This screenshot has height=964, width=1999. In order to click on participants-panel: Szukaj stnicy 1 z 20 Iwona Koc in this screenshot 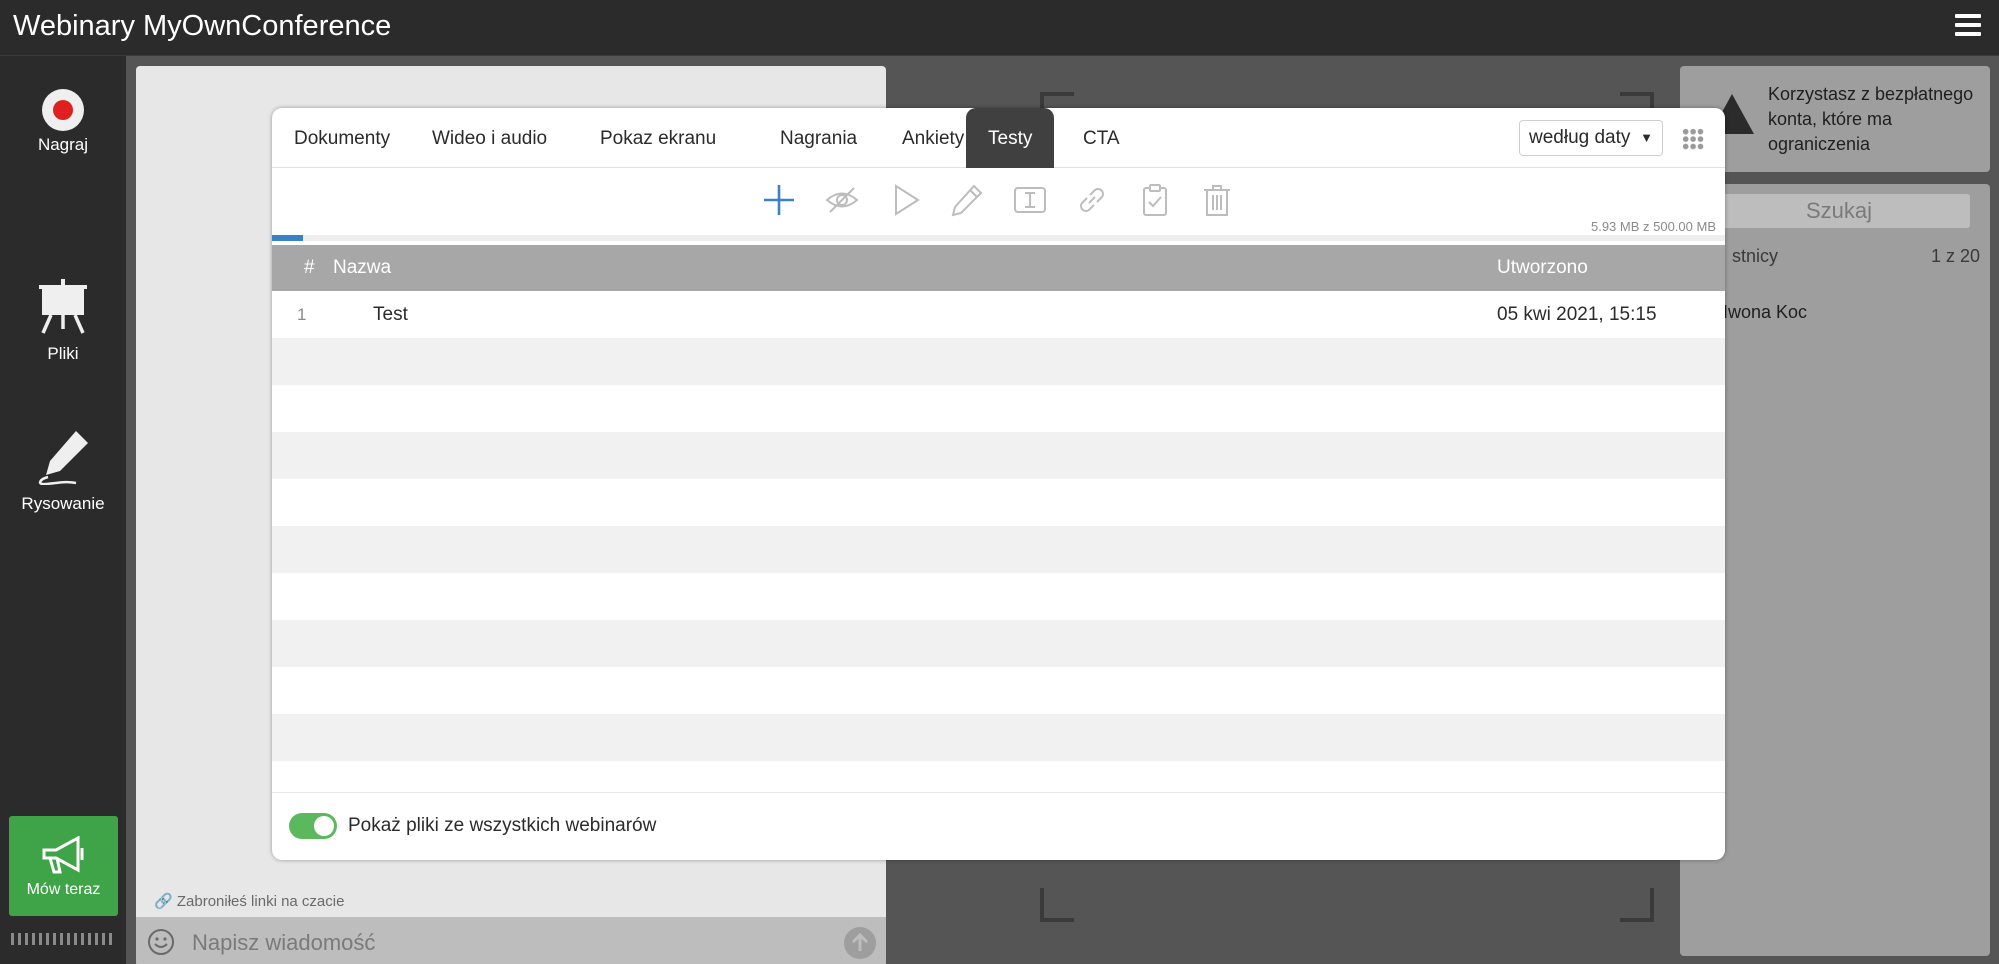, I will do `click(1835, 570)`.